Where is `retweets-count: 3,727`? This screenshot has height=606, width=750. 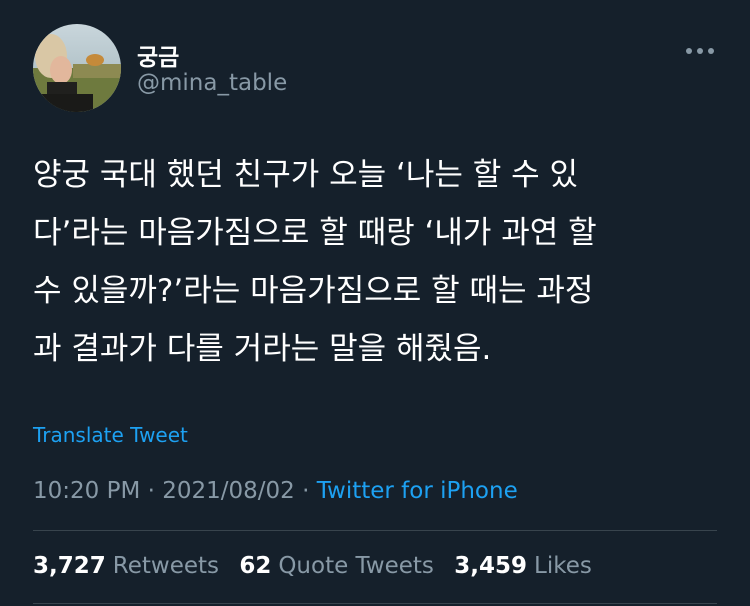
retweets-count: 3,727 is located at coordinates (69, 566).